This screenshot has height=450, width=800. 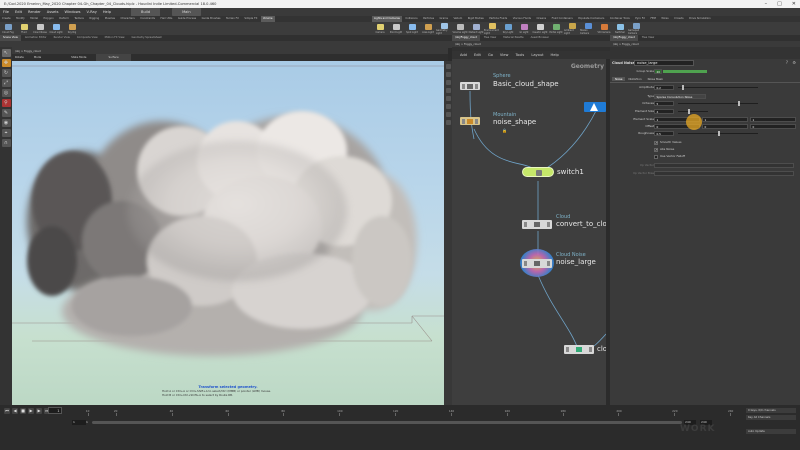 What do you see at coordinates (146, 12) in the screenshot?
I see `desktop-select: Build` at bounding box center [146, 12].